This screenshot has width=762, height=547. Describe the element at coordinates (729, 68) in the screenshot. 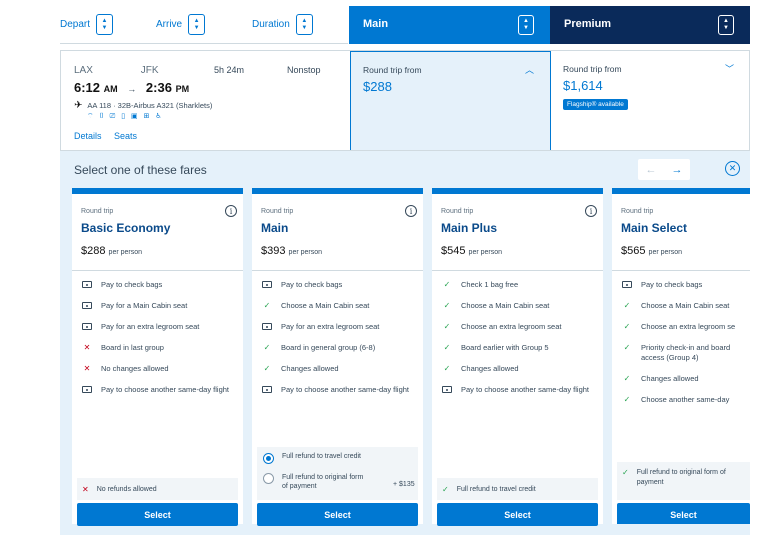

I see `chevron-down-icon: ﹀` at that location.